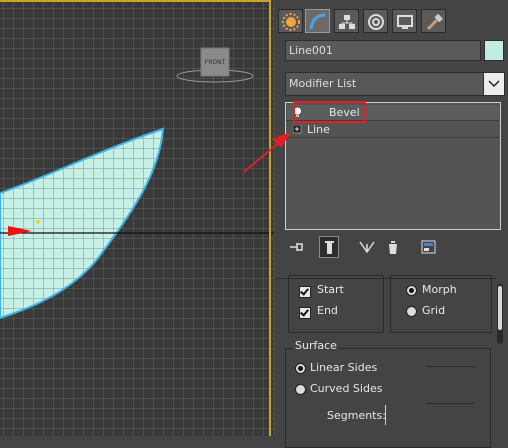  I want to click on hierarchy-tab, so click(346, 21).